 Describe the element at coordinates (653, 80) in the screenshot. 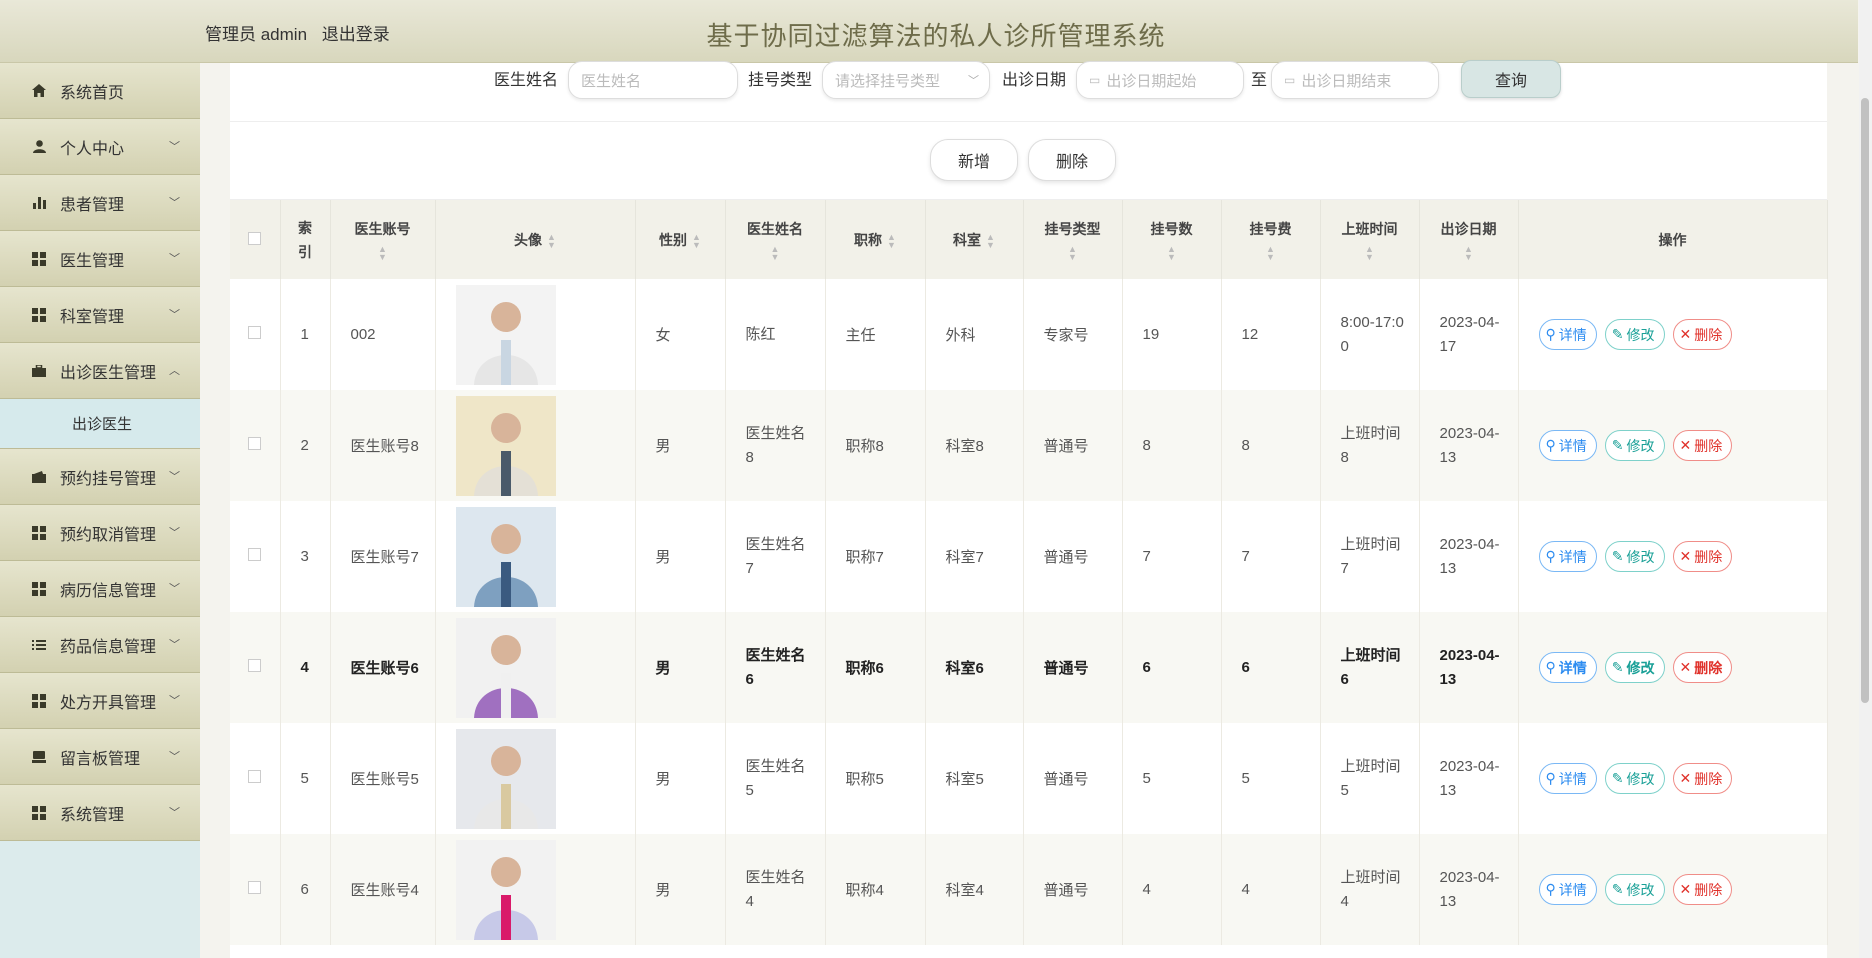

I see `doctor-name-input: 医生姓名` at that location.